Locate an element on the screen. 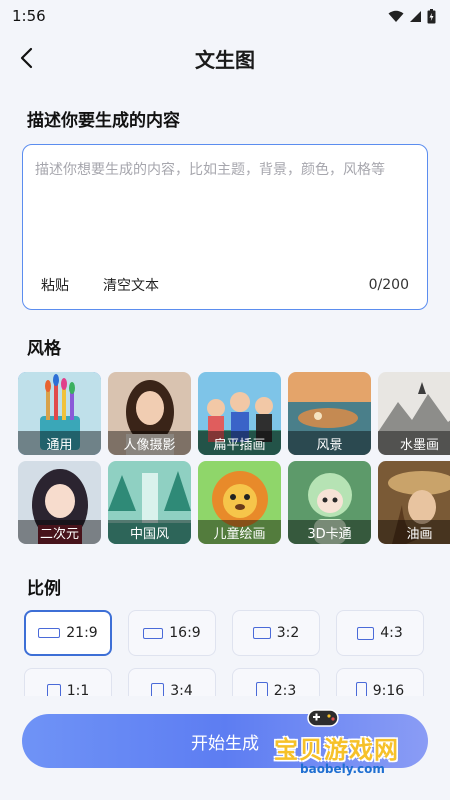  style-row: 通用 人像摄影 扁平插画 风景 水墨画 is located at coordinates (234, 413).